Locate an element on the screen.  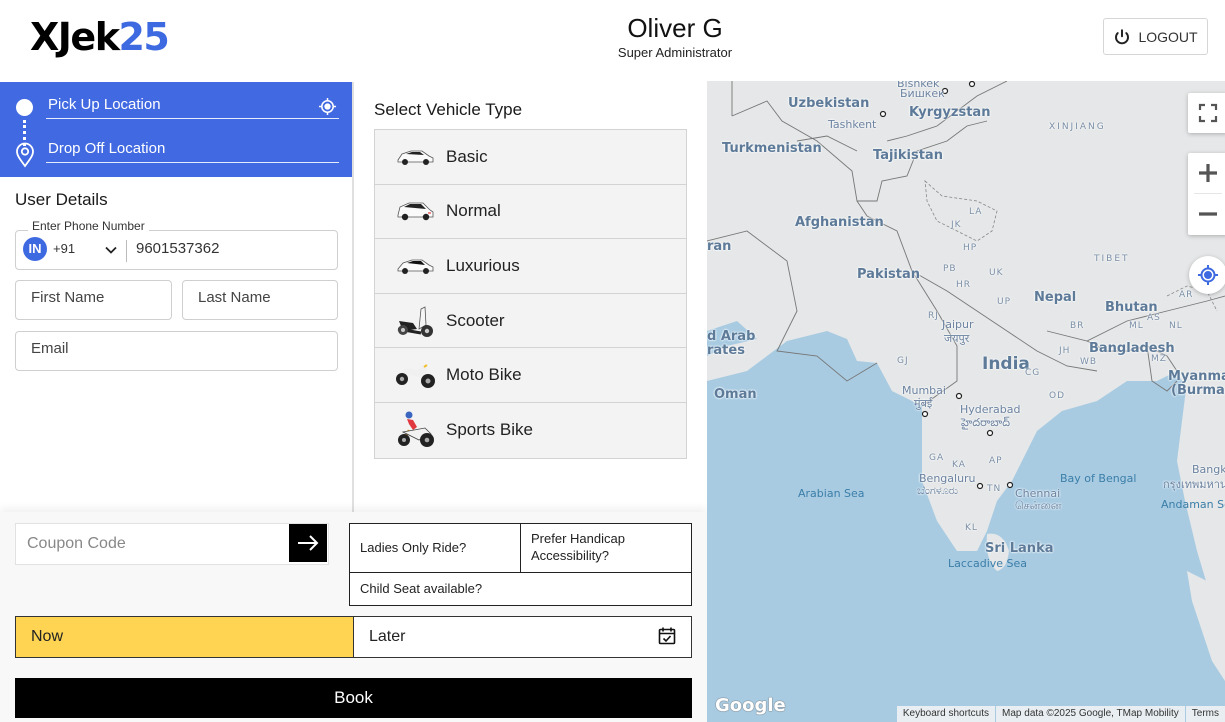
map-label-state: LA is located at coordinates (976, 212).